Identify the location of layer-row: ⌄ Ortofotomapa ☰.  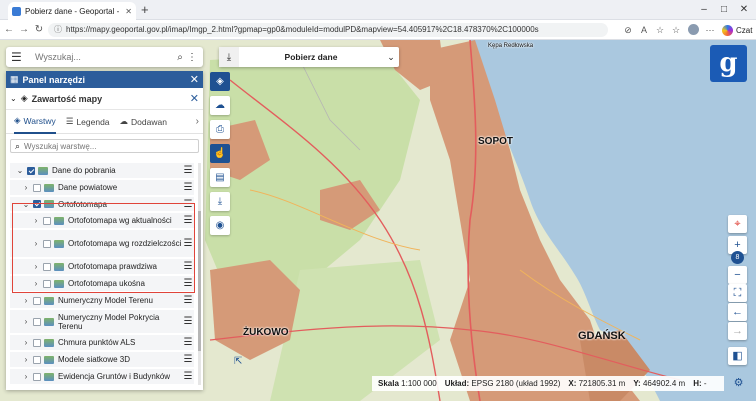
(102, 204).